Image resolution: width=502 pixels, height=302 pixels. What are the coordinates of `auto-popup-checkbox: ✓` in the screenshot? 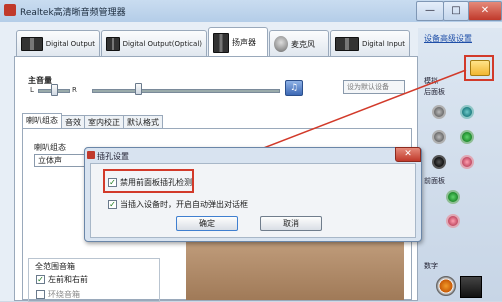 It's located at (112, 204).